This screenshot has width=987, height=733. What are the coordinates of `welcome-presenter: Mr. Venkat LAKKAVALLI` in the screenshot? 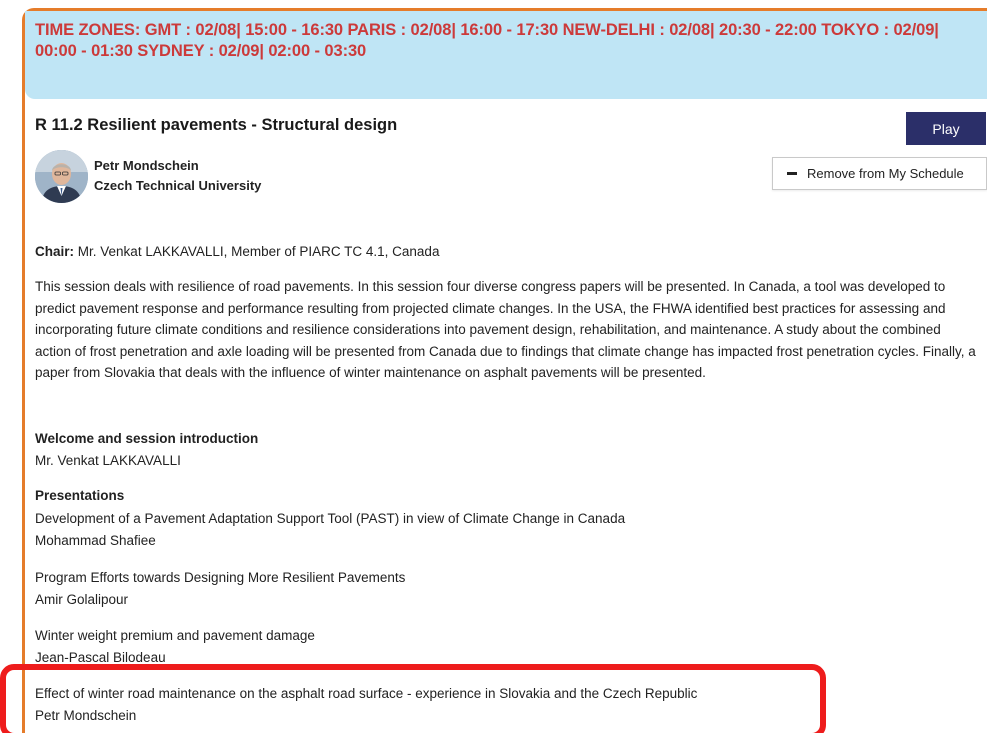 It's located at (108, 460).